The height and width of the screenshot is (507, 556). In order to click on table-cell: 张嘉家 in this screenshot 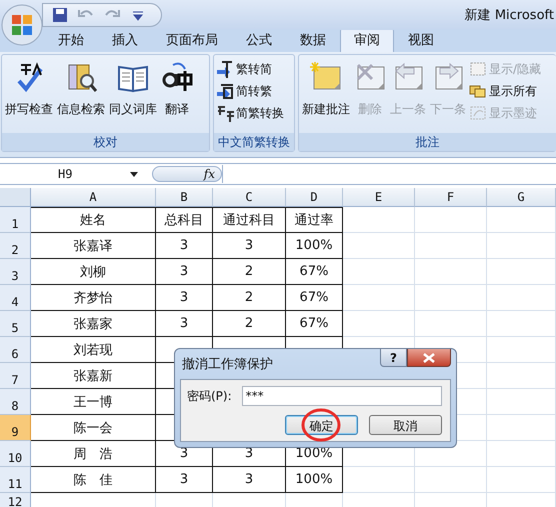, I will do `click(93, 324)`.